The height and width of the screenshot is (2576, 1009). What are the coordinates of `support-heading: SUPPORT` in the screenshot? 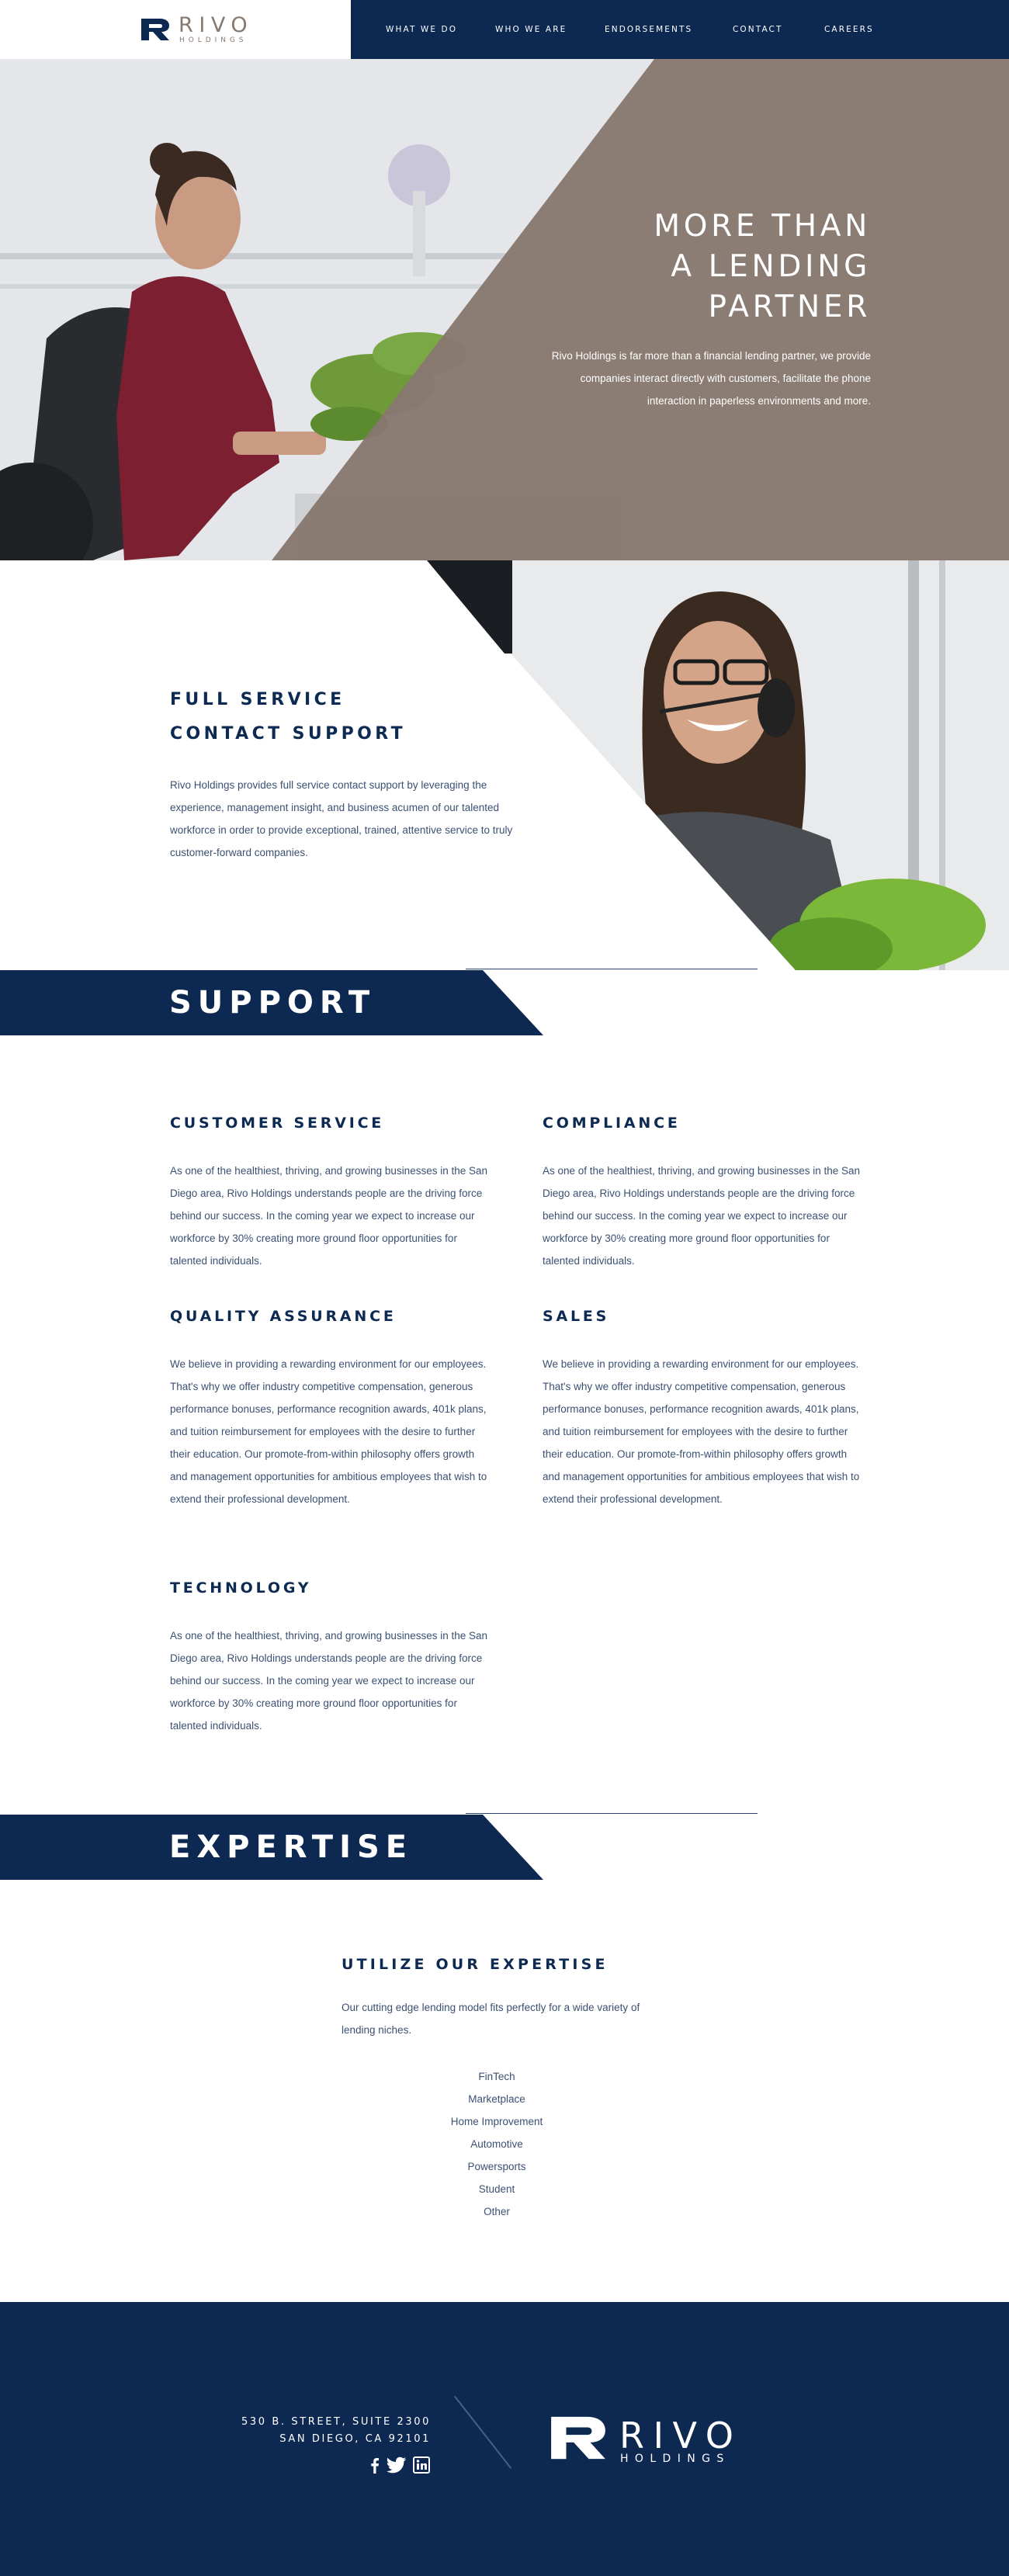 It's located at (272, 1003).